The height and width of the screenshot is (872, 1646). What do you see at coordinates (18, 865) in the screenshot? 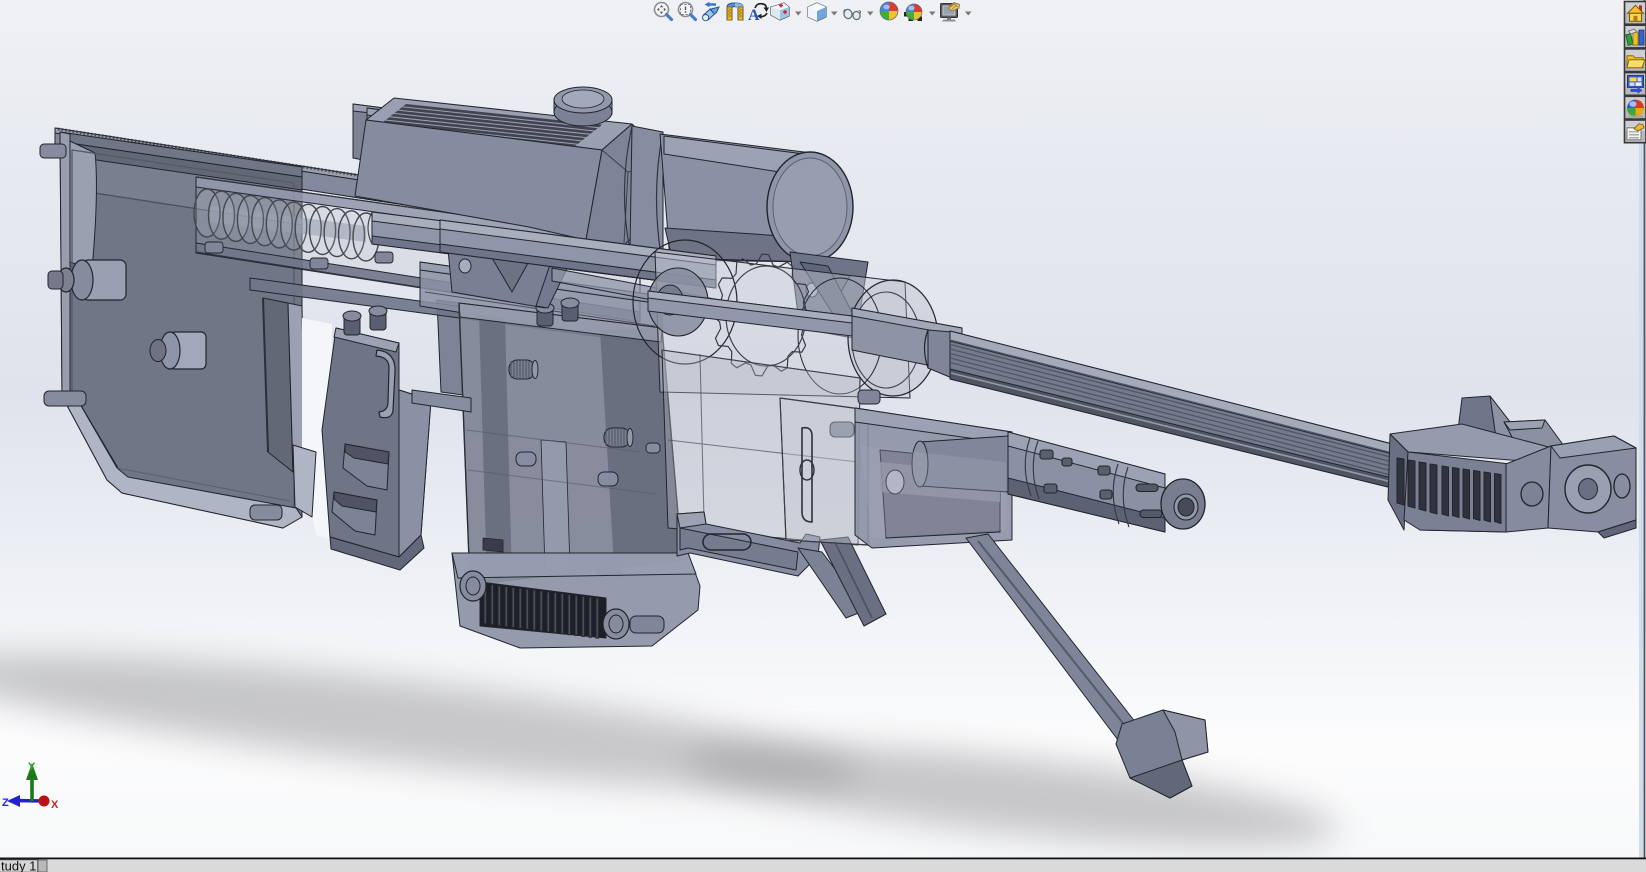
I see `svg-text: tudy 1` at bounding box center [18, 865].